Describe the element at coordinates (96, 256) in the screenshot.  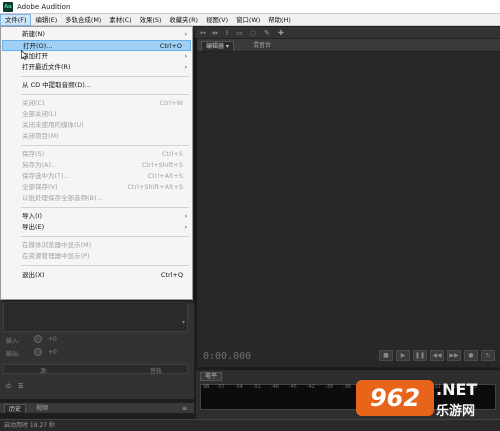
I see `menu-item-reveal-explorer: 在资源管理器中显示(P)` at that location.